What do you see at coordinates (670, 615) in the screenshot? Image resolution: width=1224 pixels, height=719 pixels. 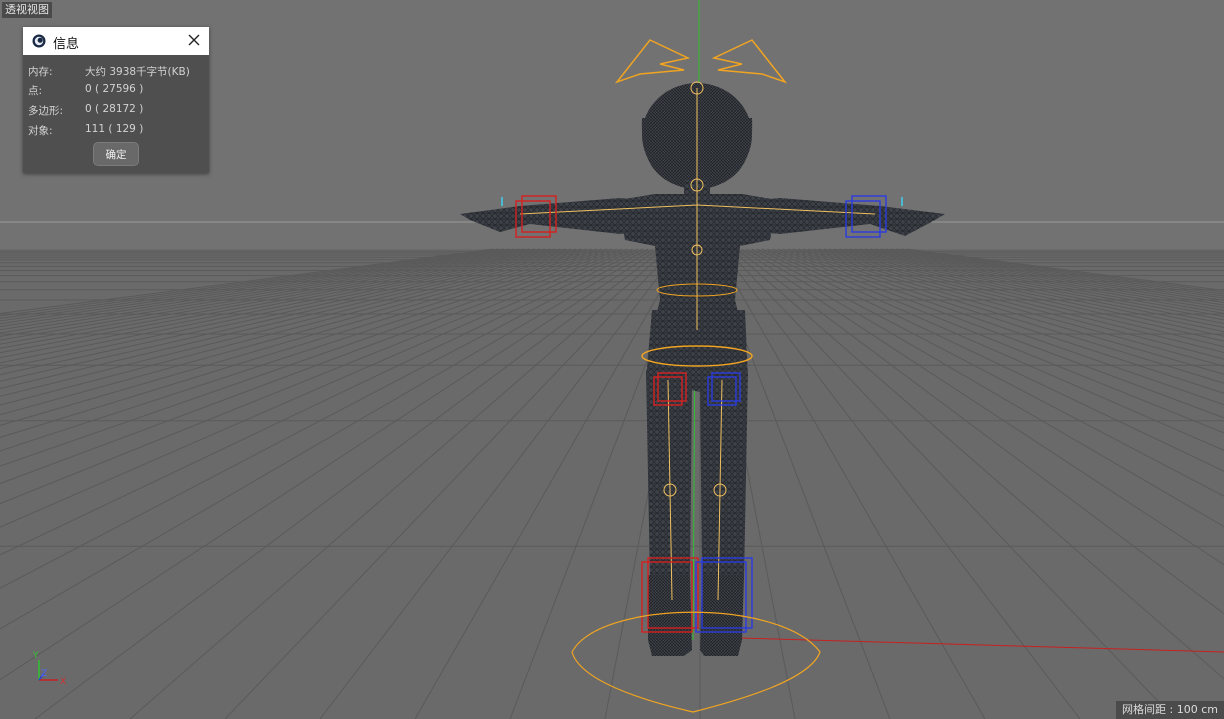 I see `left-boot` at bounding box center [670, 615].